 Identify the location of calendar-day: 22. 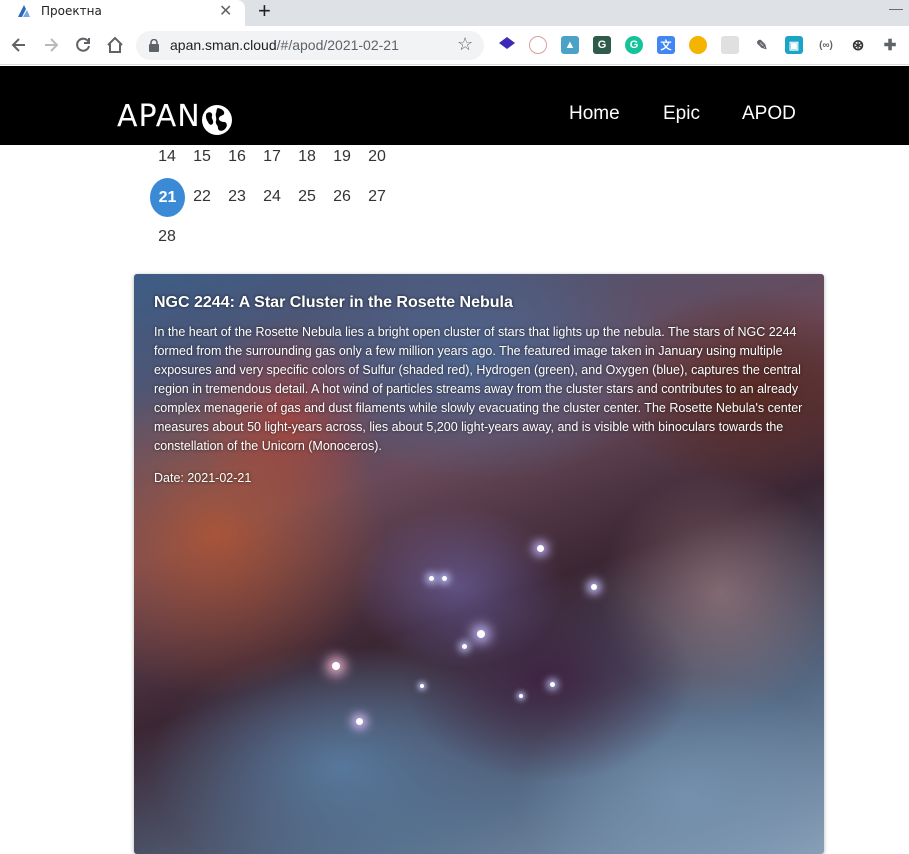
(202, 197).